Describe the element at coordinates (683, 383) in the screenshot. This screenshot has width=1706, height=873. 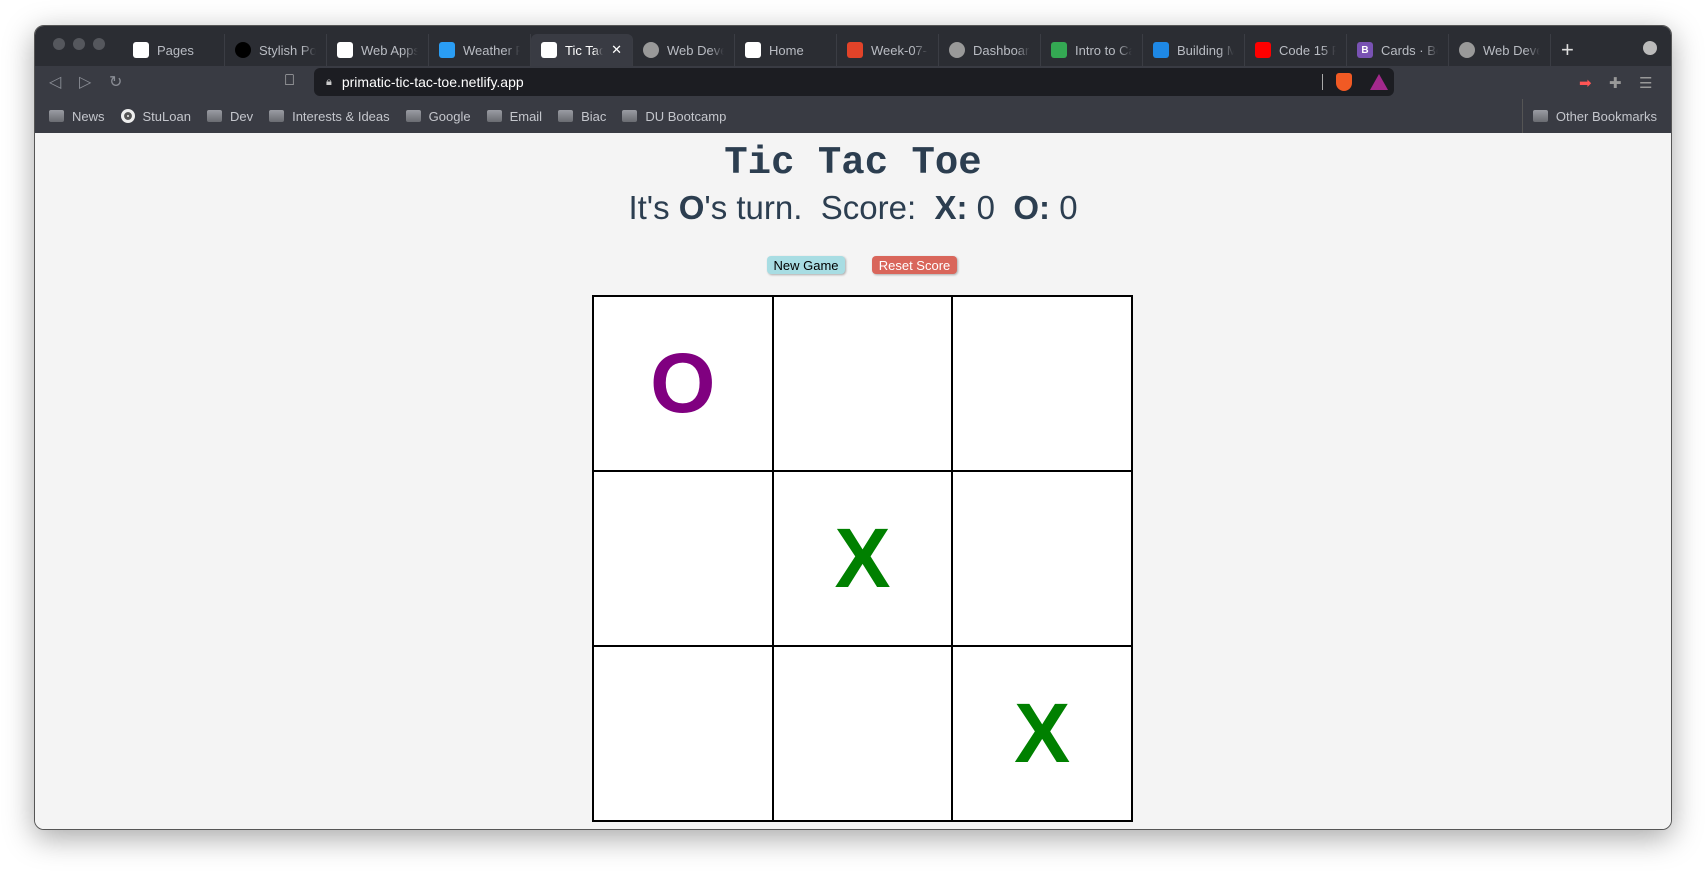
I see `board-cell-0: O` at that location.